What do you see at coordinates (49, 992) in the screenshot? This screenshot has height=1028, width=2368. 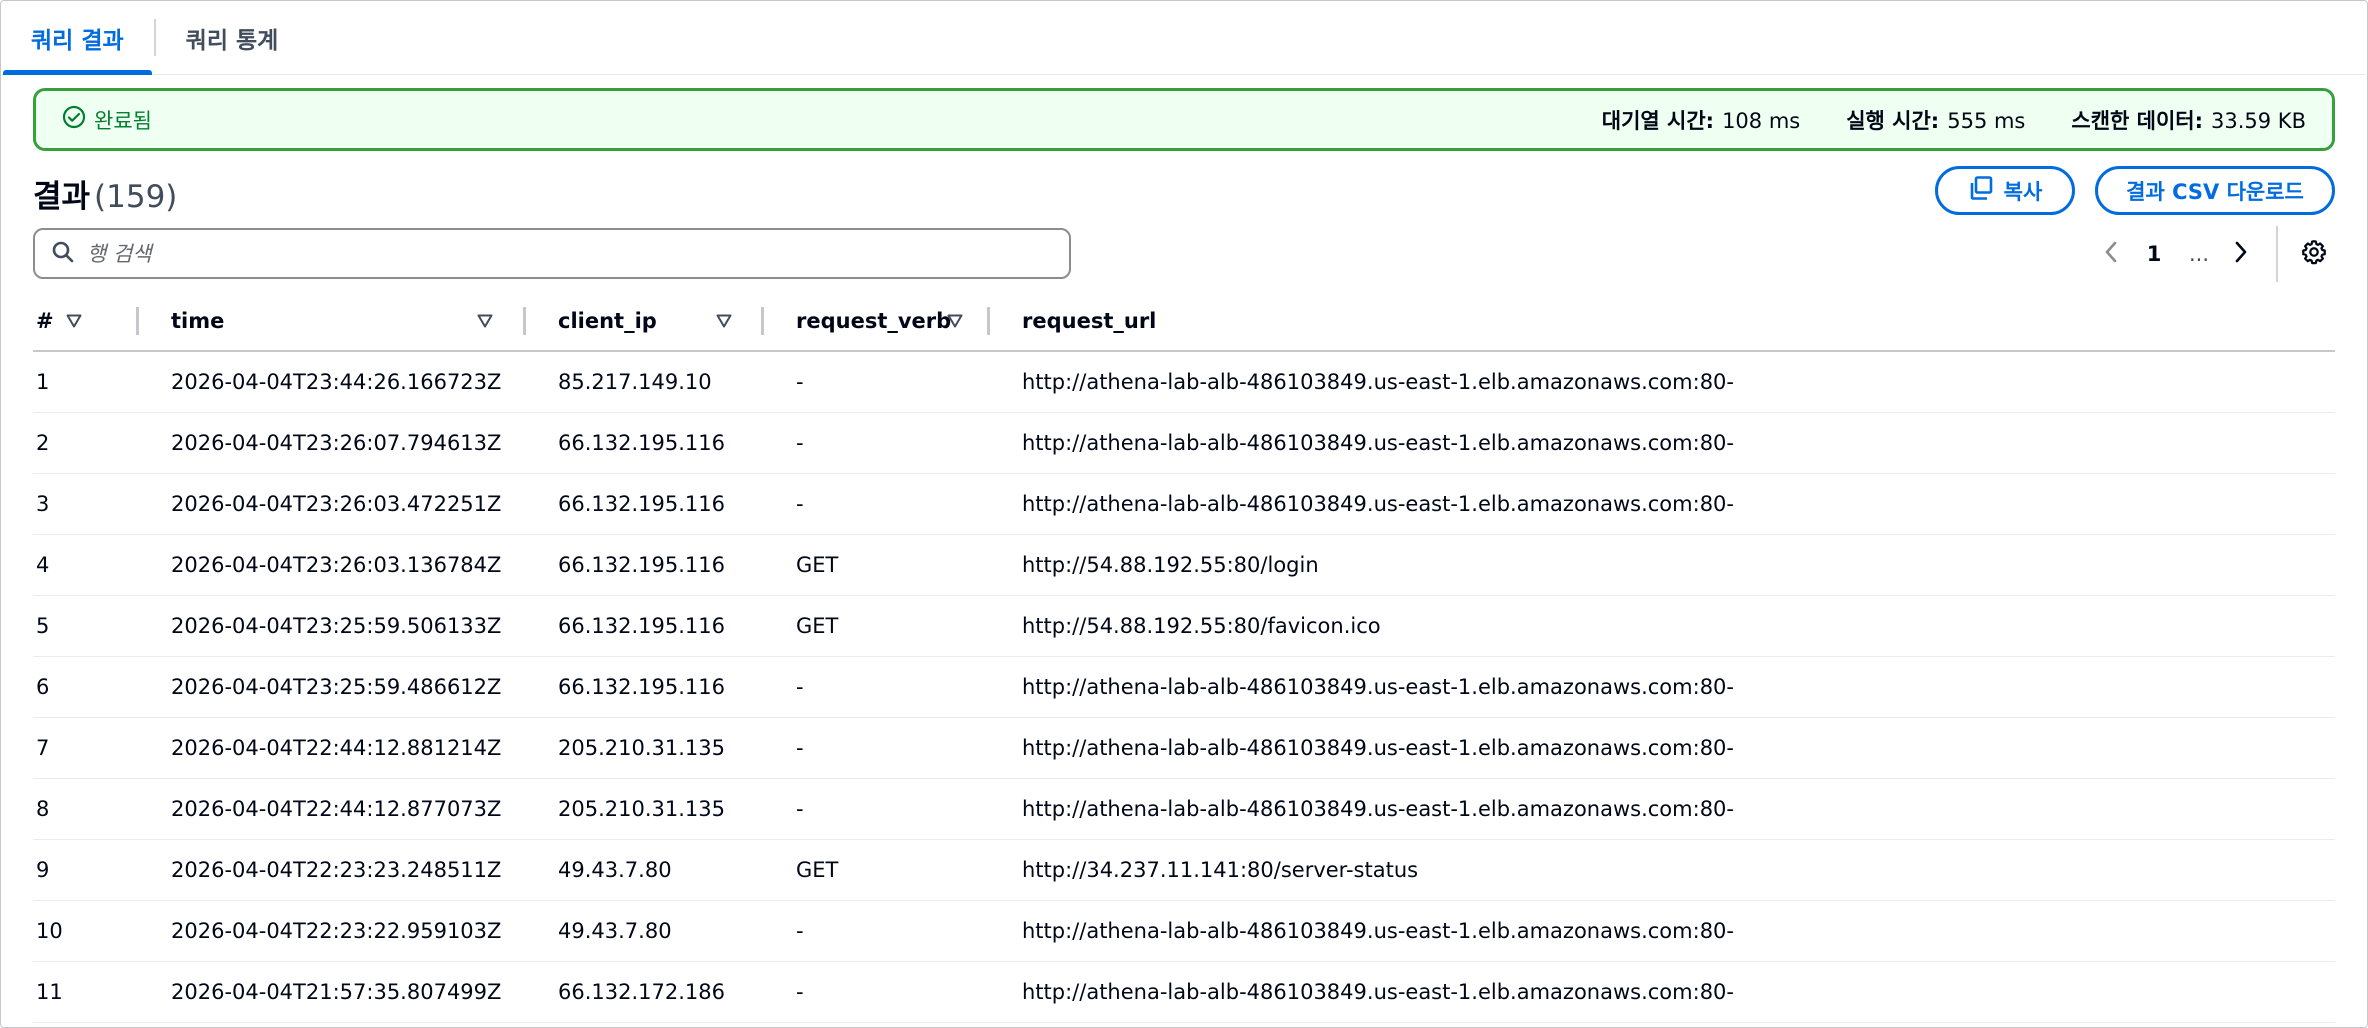 I see `row-index: 11` at bounding box center [49, 992].